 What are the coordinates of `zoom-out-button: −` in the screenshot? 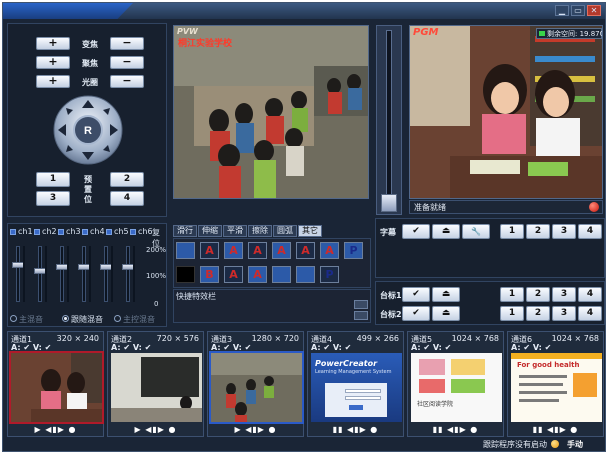 It's located at (127, 43).